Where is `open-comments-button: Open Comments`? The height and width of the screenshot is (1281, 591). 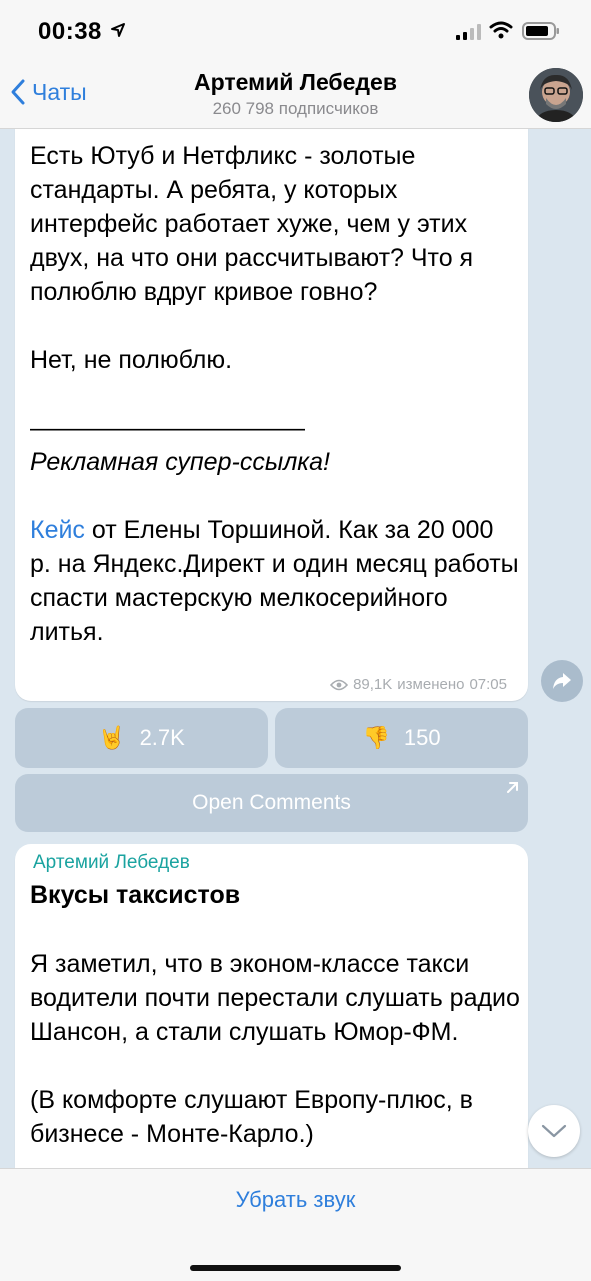 open-comments-button: Open Comments is located at coordinates (271, 803).